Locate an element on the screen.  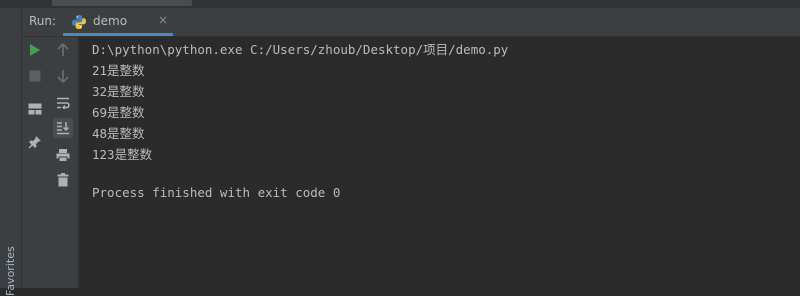
soft-wrap-button is located at coordinates (63, 103).